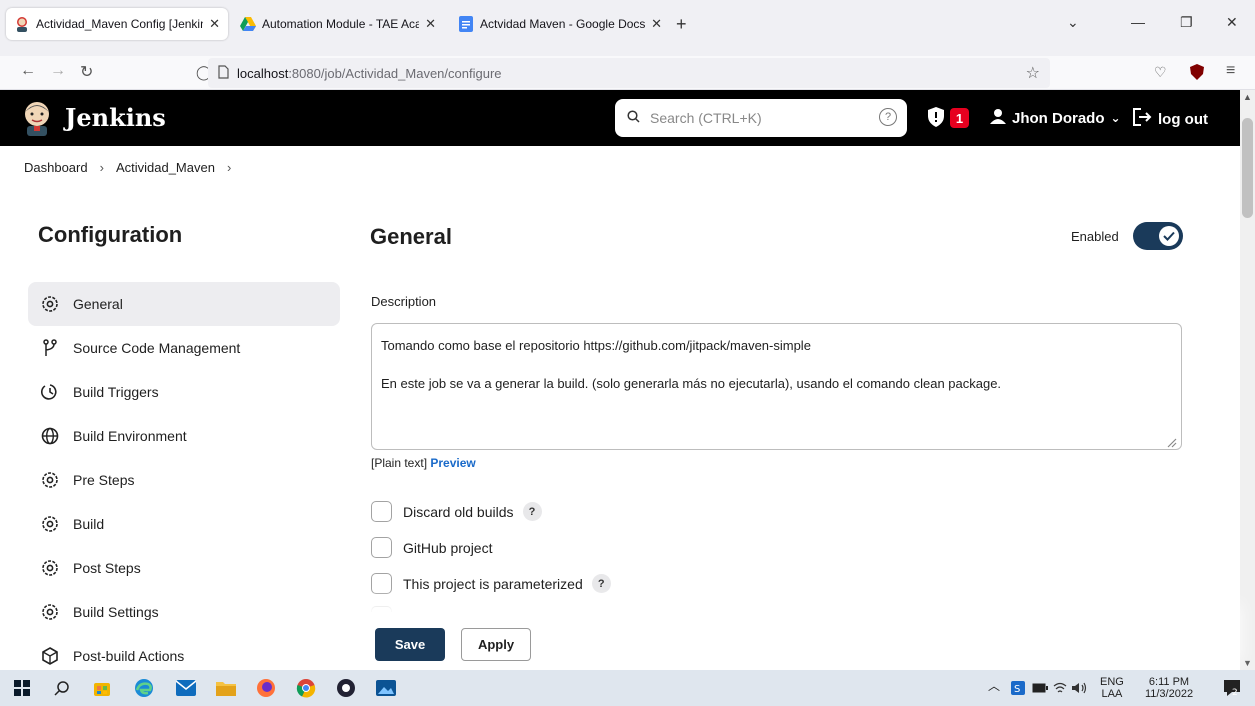  I want to click on restore-icon: ❐, so click(1186, 22).